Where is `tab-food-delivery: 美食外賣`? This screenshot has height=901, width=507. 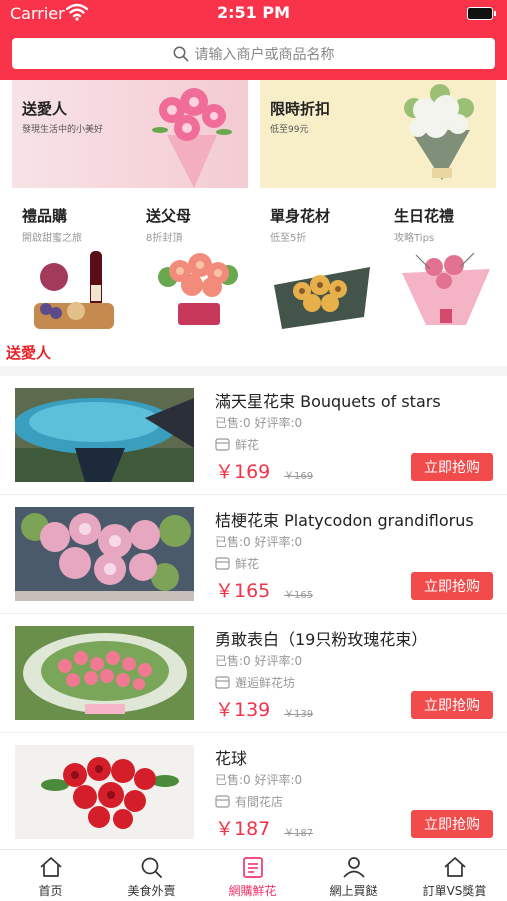 tab-food-delivery: 美食外賣 is located at coordinates (151, 875).